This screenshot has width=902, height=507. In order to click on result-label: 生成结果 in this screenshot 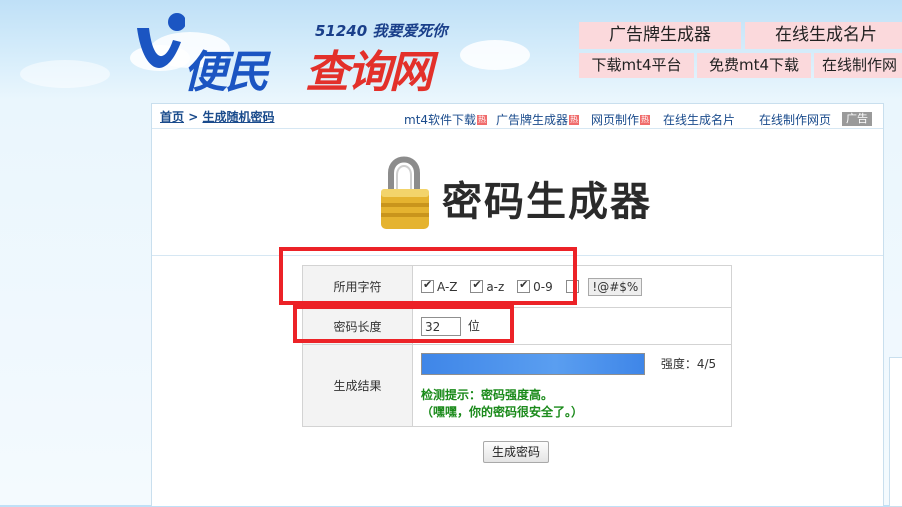, I will do `click(357, 385)`.